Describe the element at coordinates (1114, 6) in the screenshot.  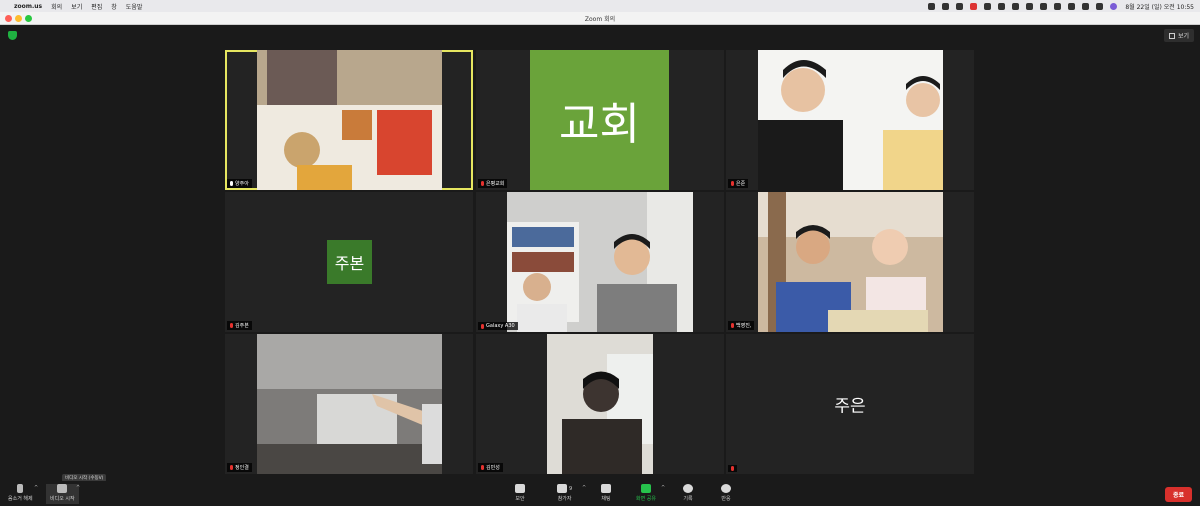
I see `siri-icon` at that location.